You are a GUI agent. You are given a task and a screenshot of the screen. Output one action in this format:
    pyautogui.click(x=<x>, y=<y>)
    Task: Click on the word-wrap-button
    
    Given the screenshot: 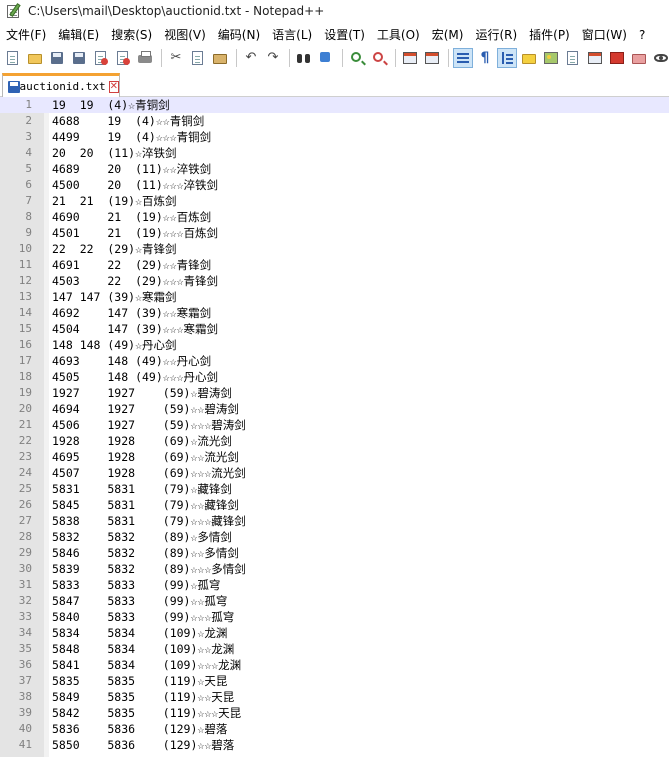 What is the action you would take?
    pyautogui.click(x=463, y=58)
    